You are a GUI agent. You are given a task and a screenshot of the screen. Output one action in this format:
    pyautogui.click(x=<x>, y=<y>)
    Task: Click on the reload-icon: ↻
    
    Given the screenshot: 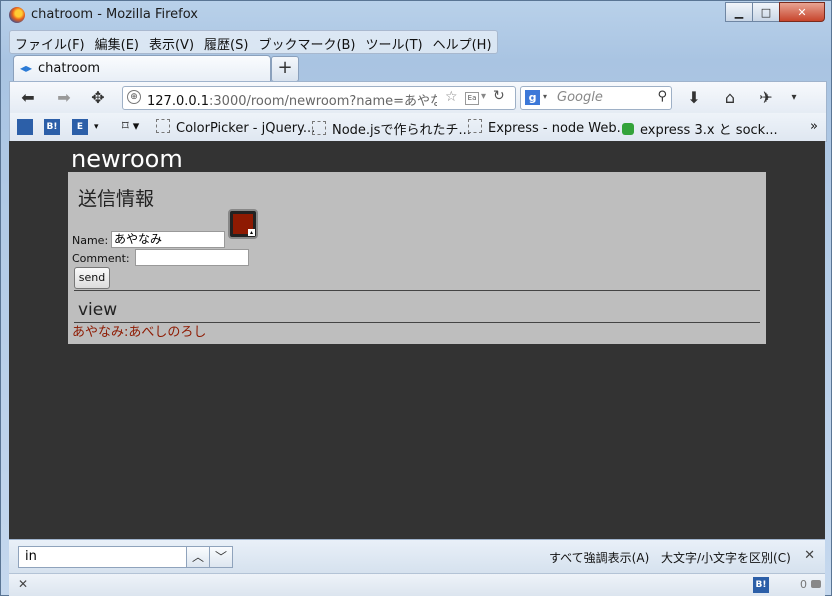 What is the action you would take?
    pyautogui.click(x=499, y=96)
    